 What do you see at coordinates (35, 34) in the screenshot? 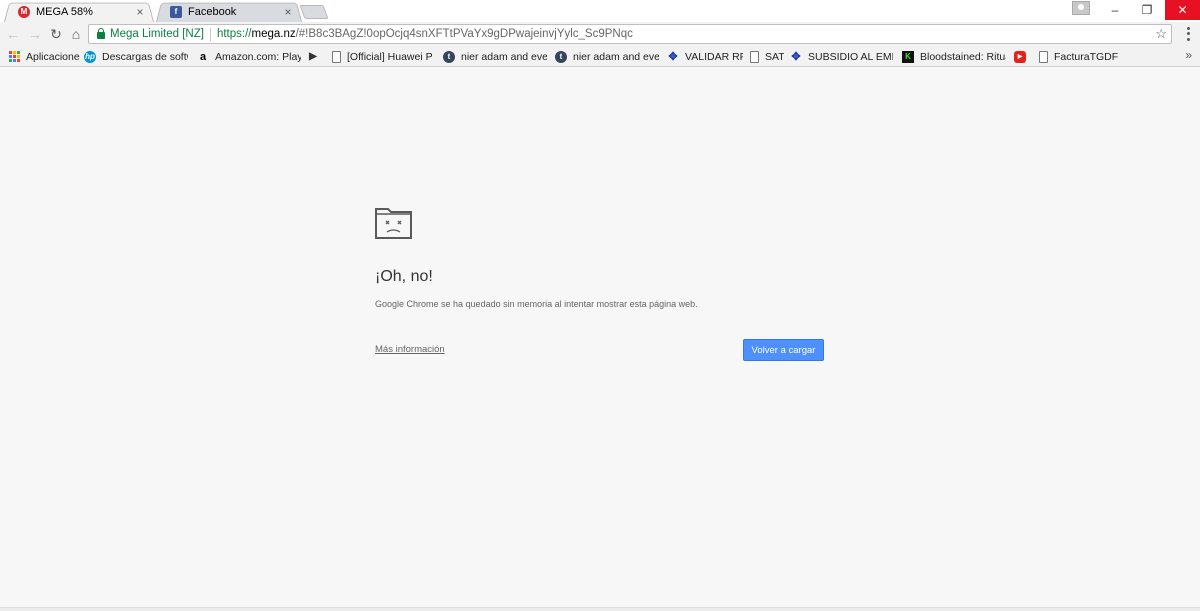
I see `forward-button: →` at bounding box center [35, 34].